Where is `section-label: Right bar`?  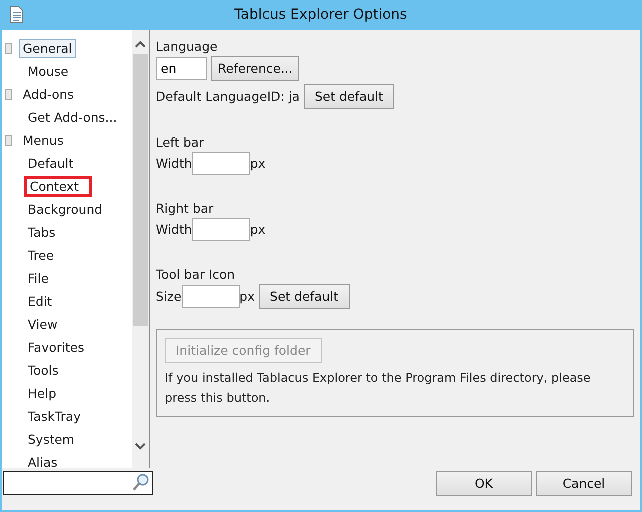
section-label: Right bar is located at coordinates (185, 209).